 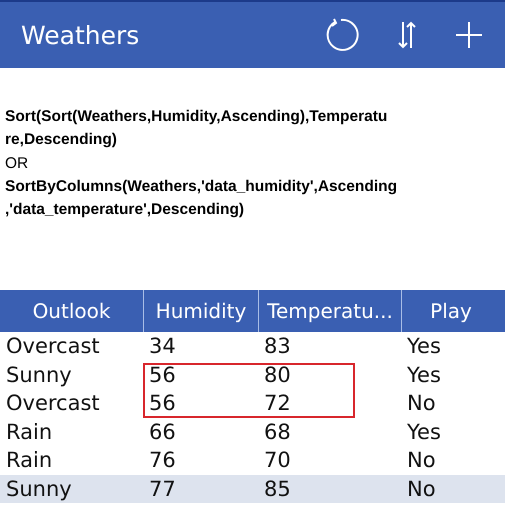 What do you see at coordinates (80, 35) in the screenshot?
I see `screen-title: Weathers` at bounding box center [80, 35].